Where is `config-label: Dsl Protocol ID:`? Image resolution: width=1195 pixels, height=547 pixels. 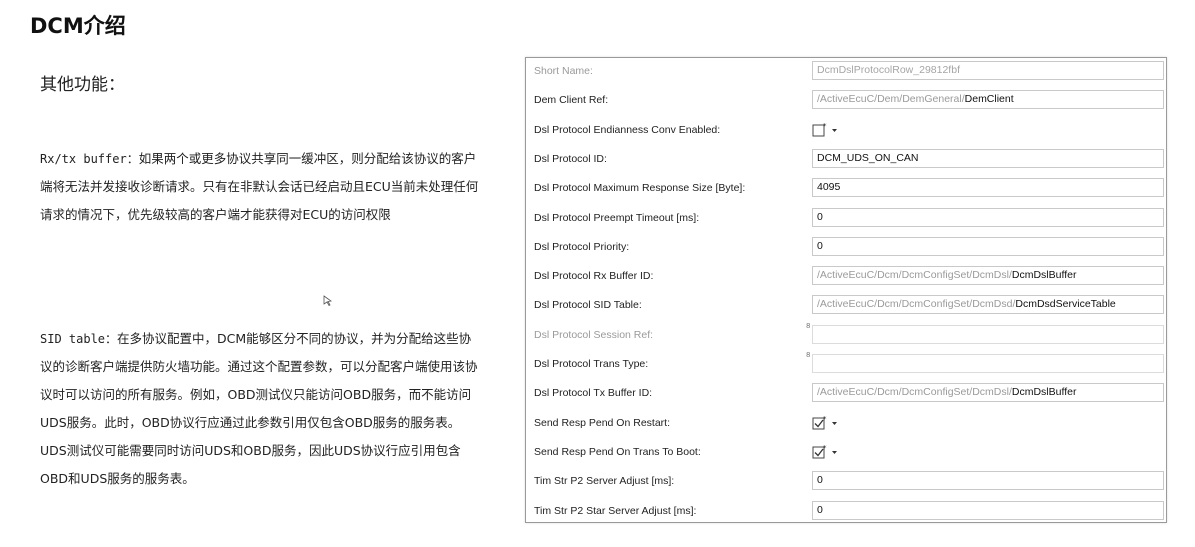
config-label: Dsl Protocol ID: is located at coordinates (570, 158).